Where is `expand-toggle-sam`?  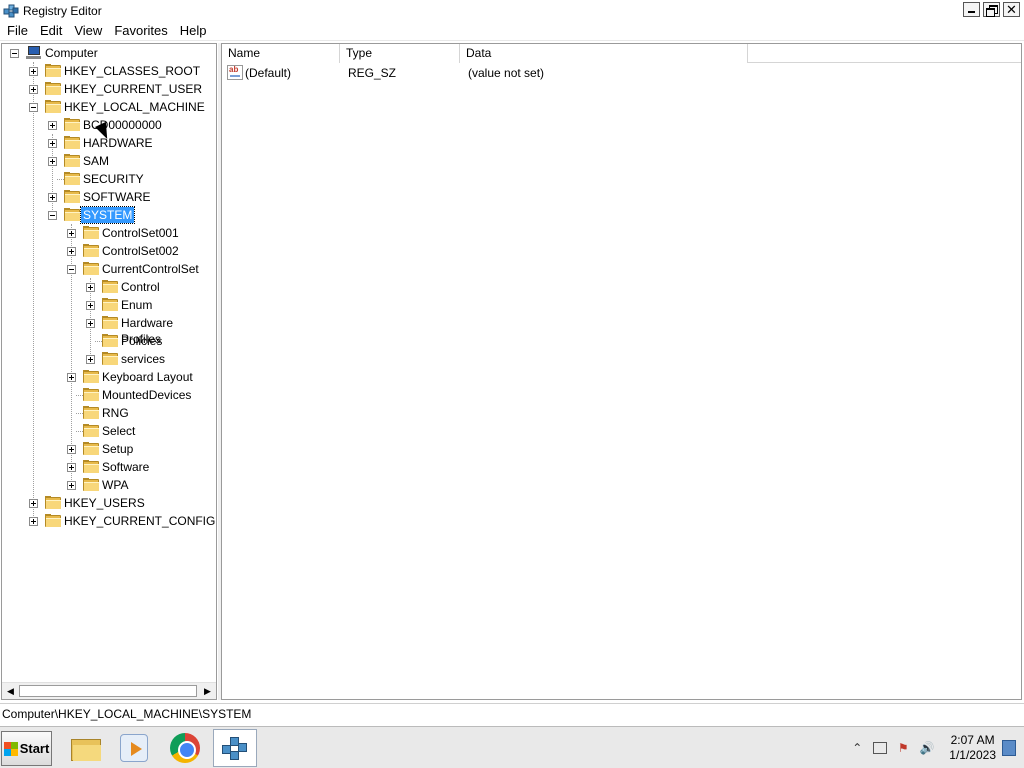
expand-toggle-sam is located at coordinates (52, 161).